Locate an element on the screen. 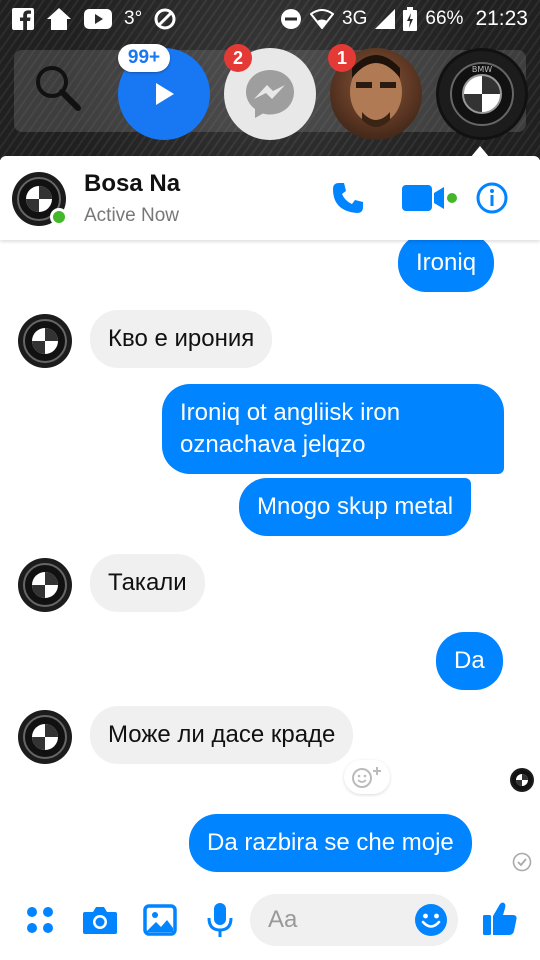 Image resolution: width=540 pixels, height=960 pixels. messenger-icon is located at coordinates (270, 94).